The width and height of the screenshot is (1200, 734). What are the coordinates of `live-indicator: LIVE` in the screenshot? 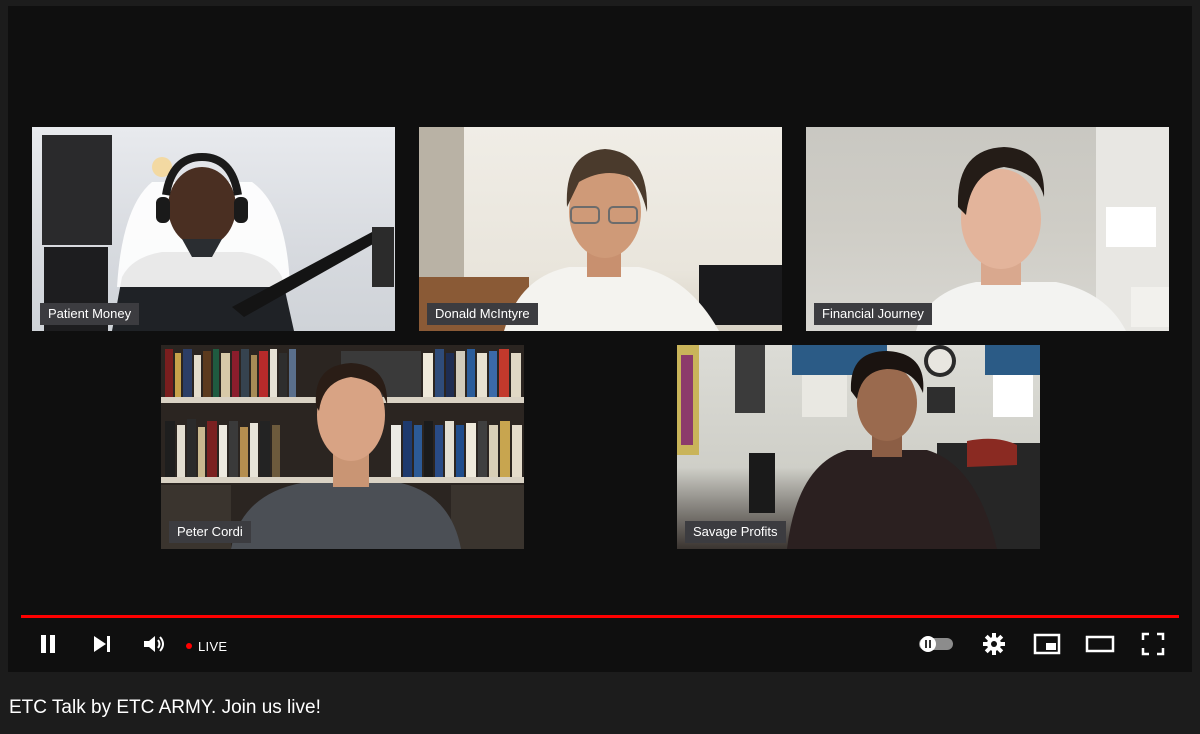 It's located at (206, 646).